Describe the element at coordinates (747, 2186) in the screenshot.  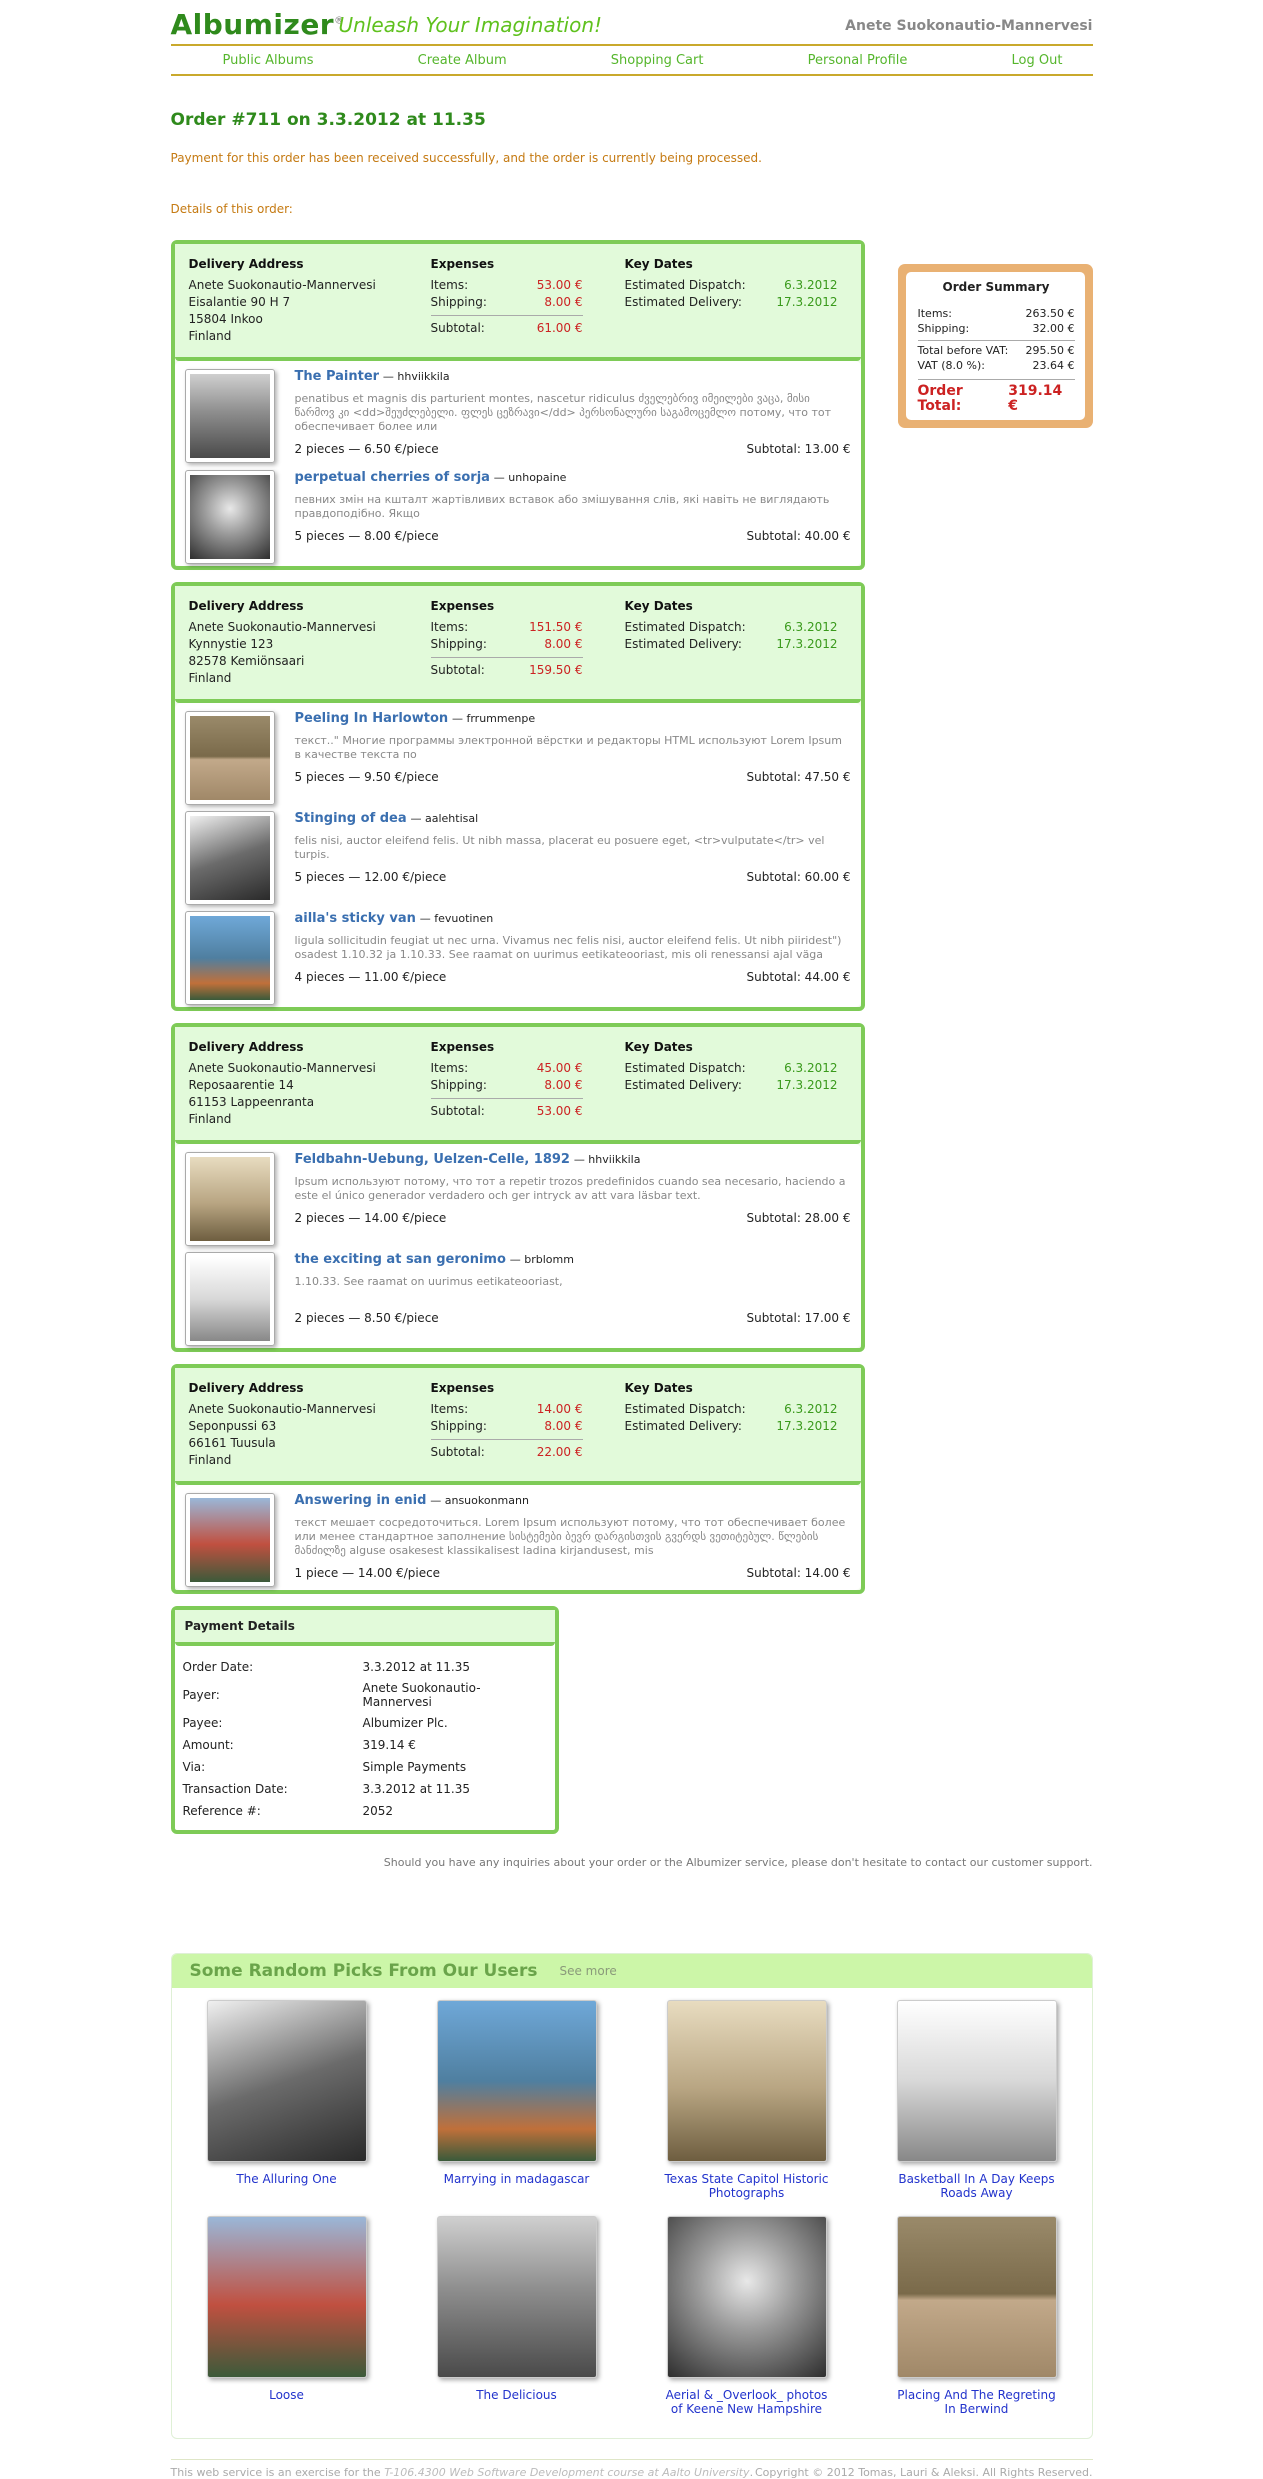
I see `pick-title-link: Texas State Capitol Historic Photographs` at that location.